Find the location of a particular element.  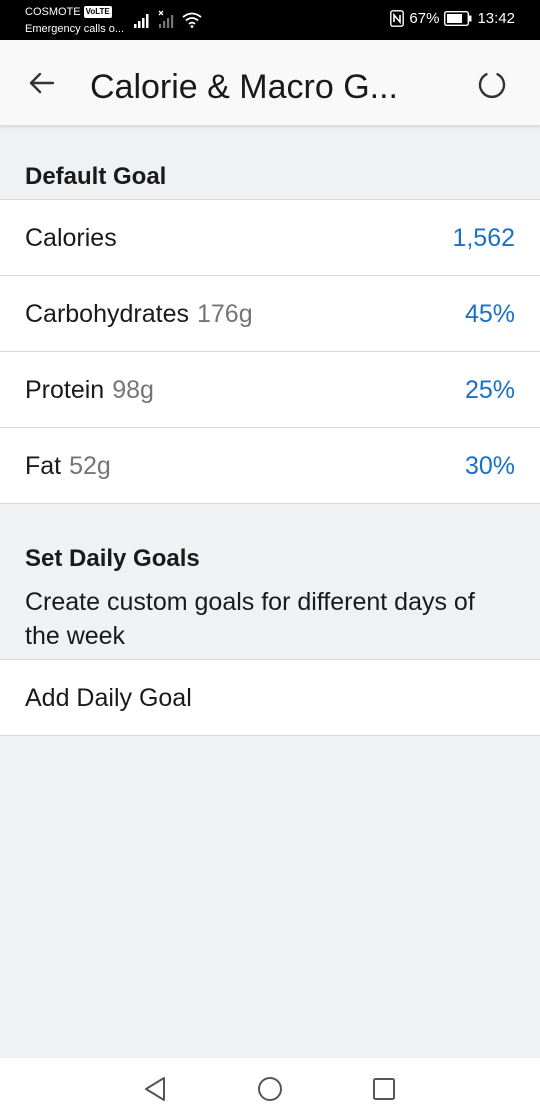

battery-percent: 67% is located at coordinates (424, 18).